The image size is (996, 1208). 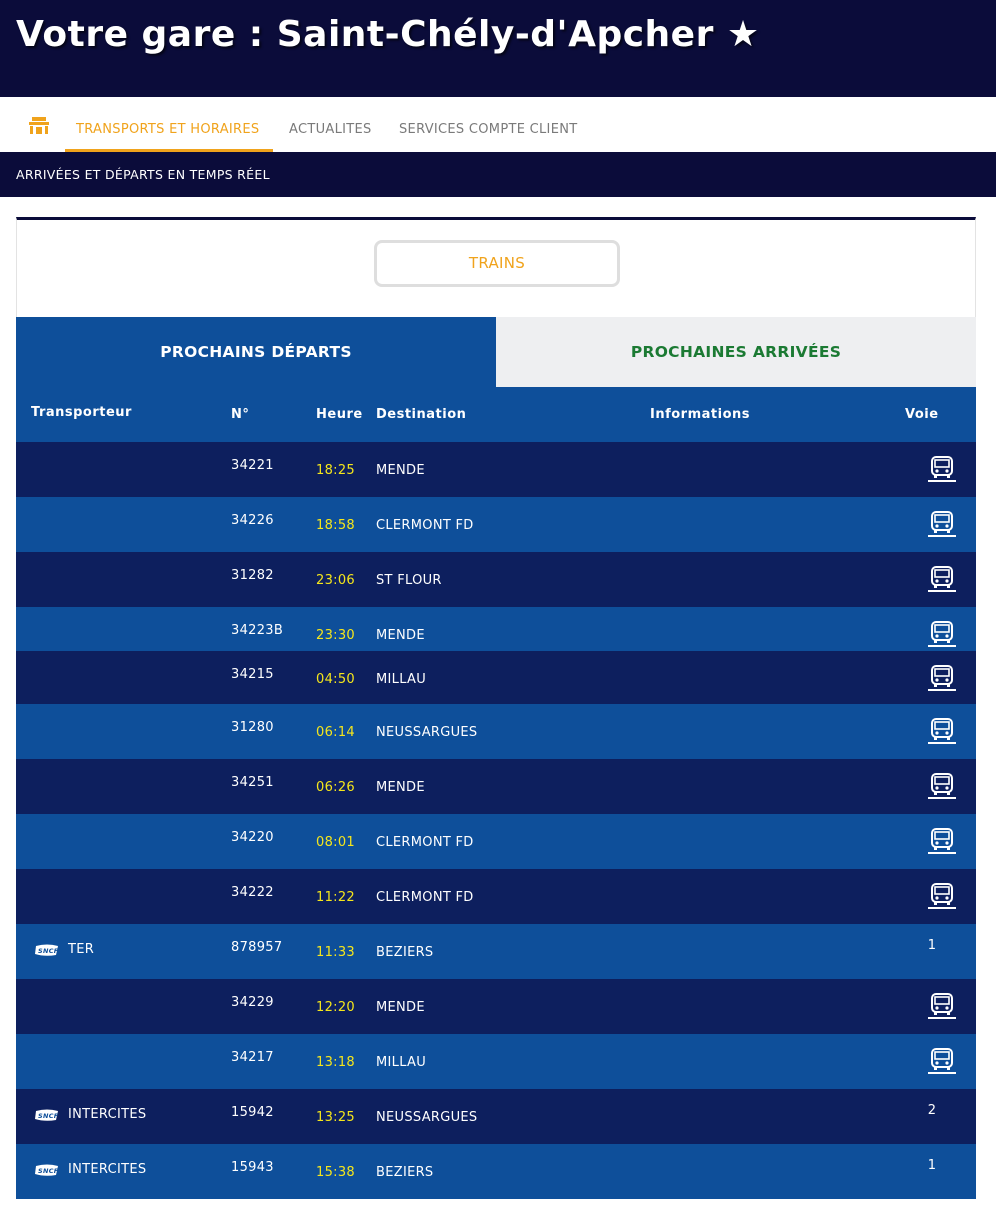 I want to click on station-title: Votre gare : Saint-Chély-d'Apcher ★, so click(x=388, y=34).